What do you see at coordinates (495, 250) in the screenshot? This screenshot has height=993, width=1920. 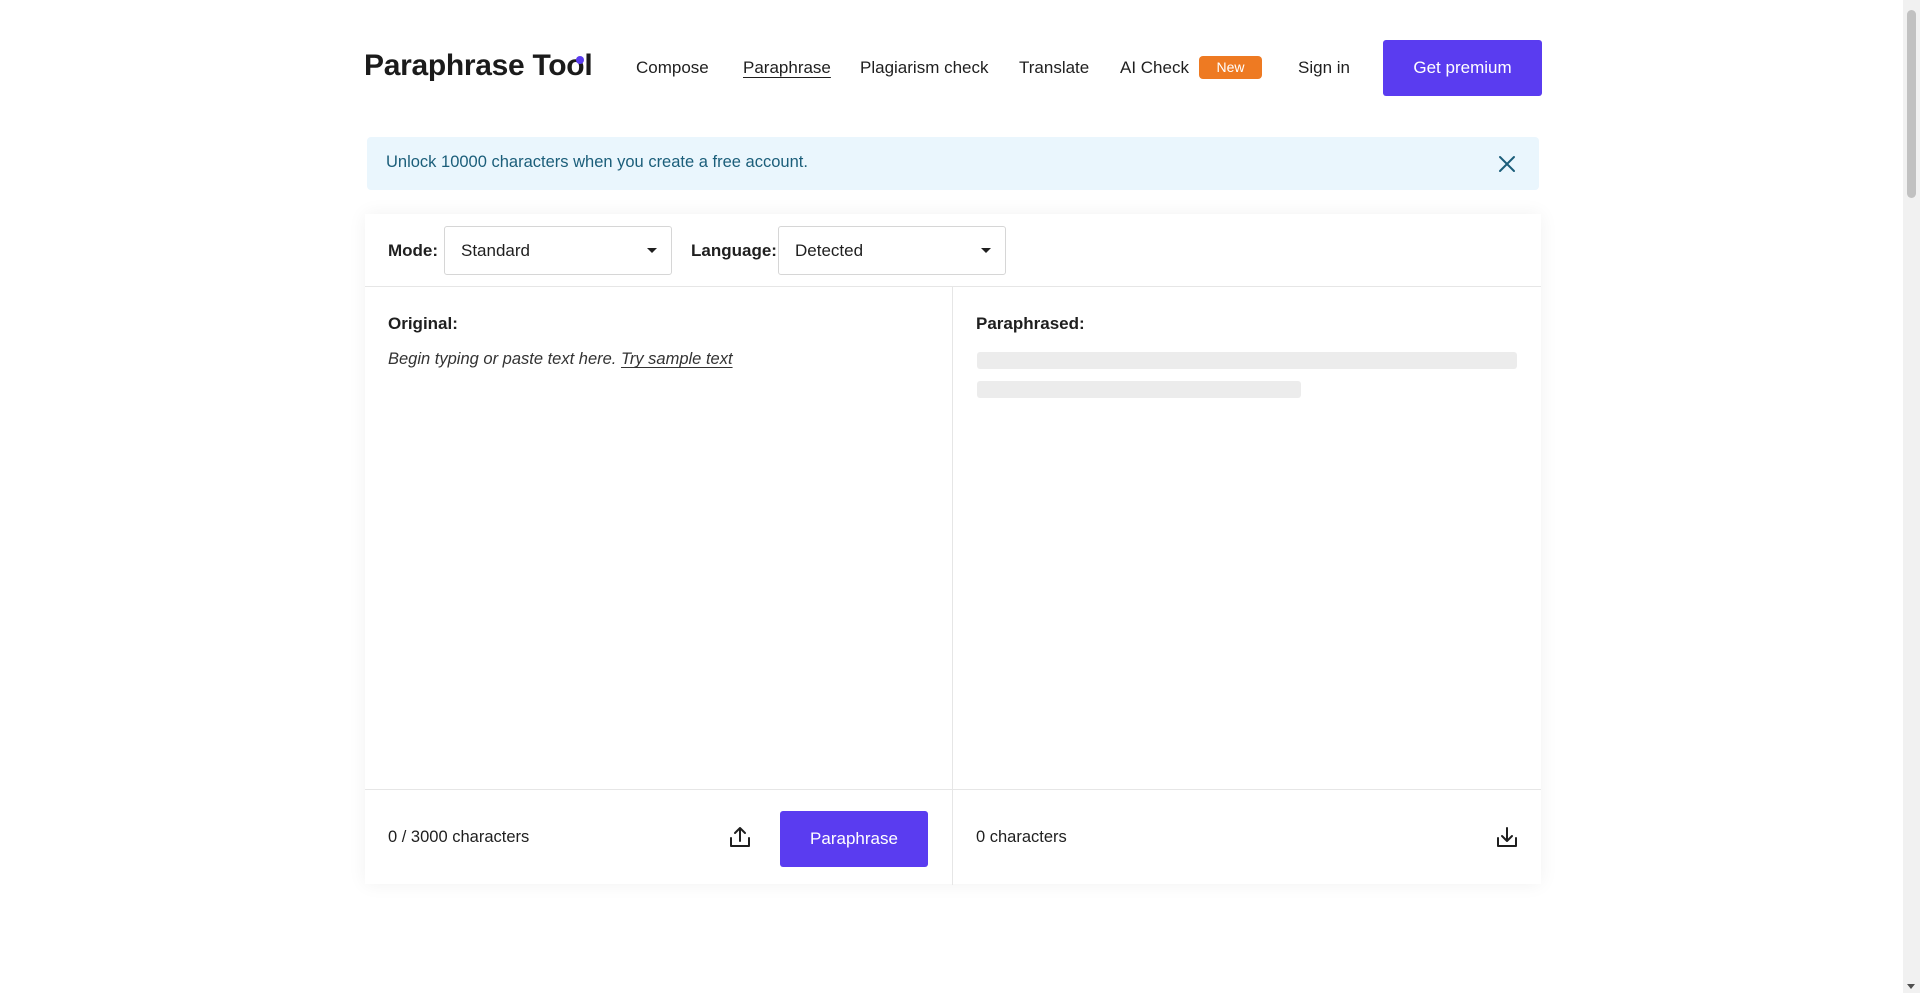 I see `mode-value: Standard` at bounding box center [495, 250].